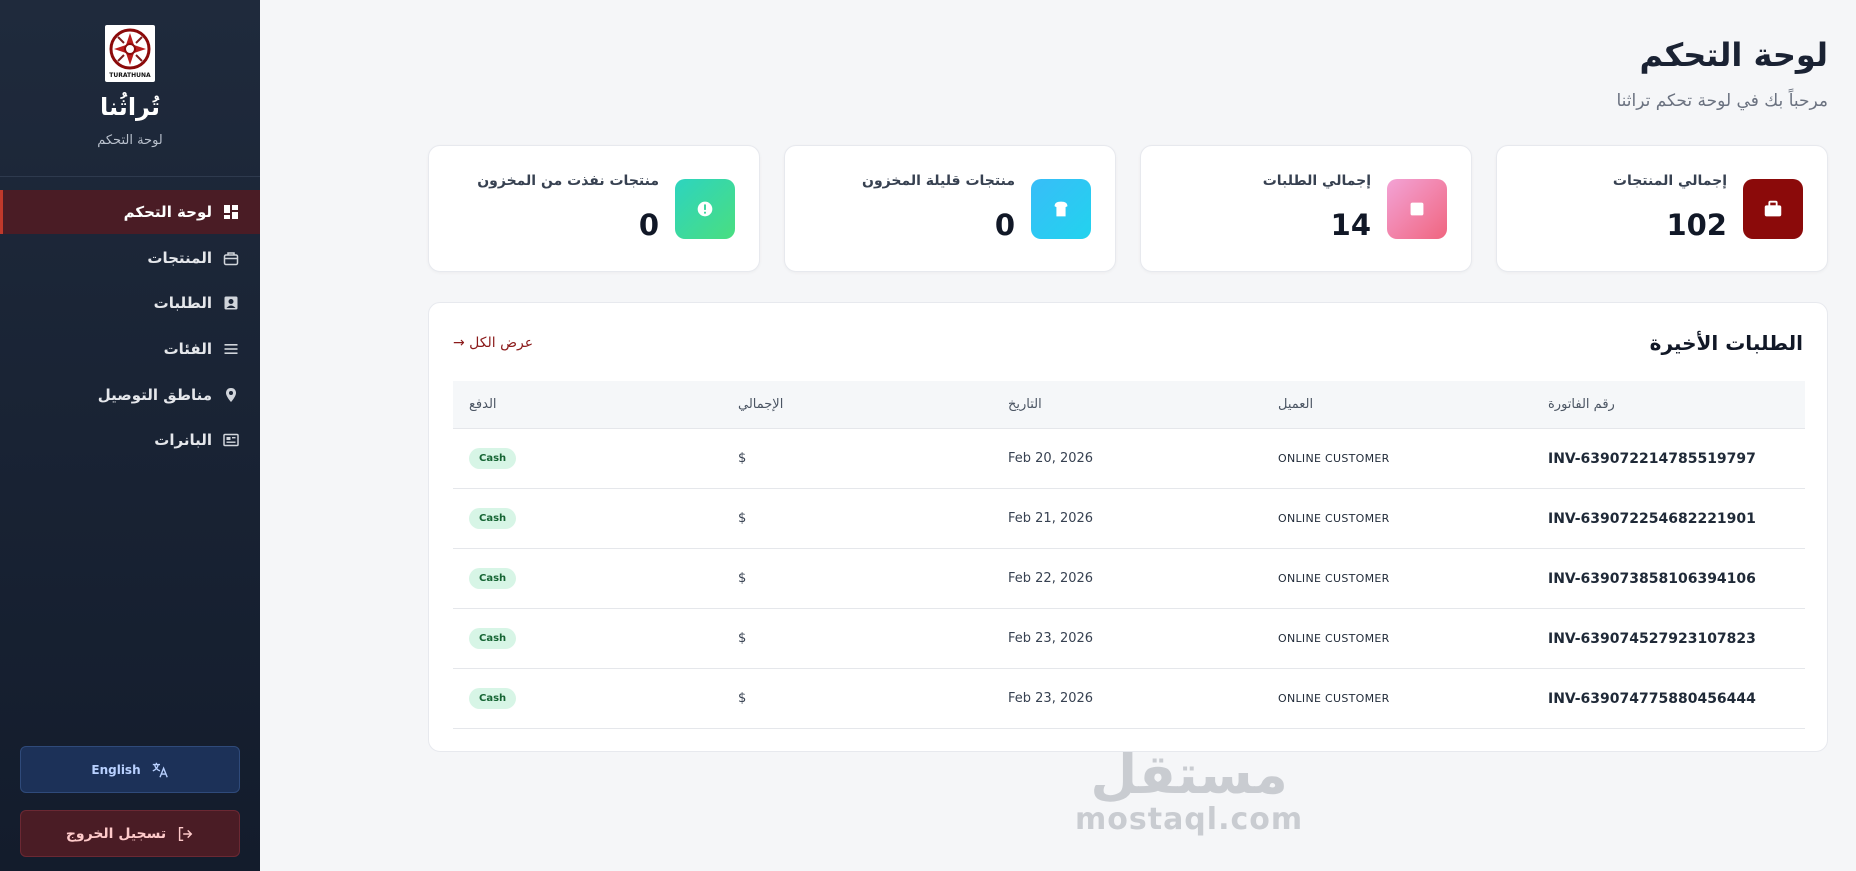 The height and width of the screenshot is (871, 1856). Describe the element at coordinates (154, 395) in the screenshot. I see `sidebar-item-label: مناطق التوصيل` at that location.